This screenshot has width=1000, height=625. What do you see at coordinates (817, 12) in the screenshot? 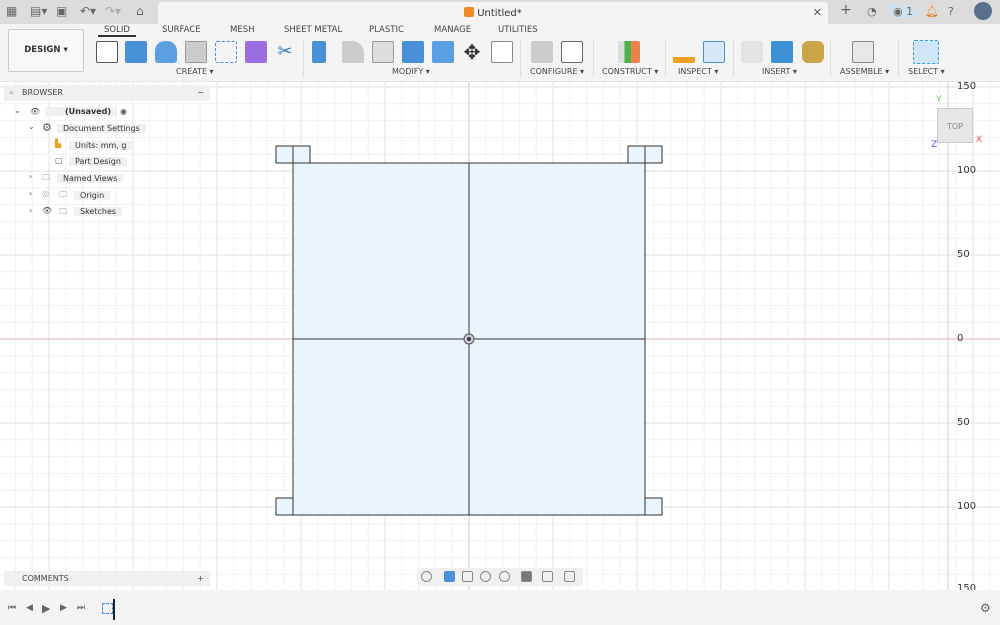
I see `close-tab-icon: ✕` at bounding box center [817, 12].